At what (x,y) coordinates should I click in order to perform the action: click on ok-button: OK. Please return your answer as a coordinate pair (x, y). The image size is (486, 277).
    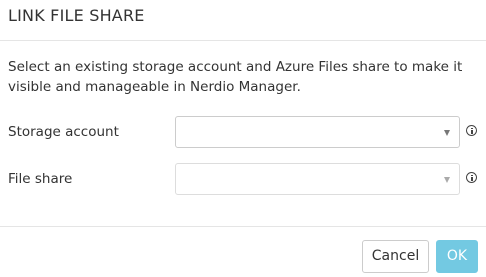
    Looking at the image, I should click on (457, 256).